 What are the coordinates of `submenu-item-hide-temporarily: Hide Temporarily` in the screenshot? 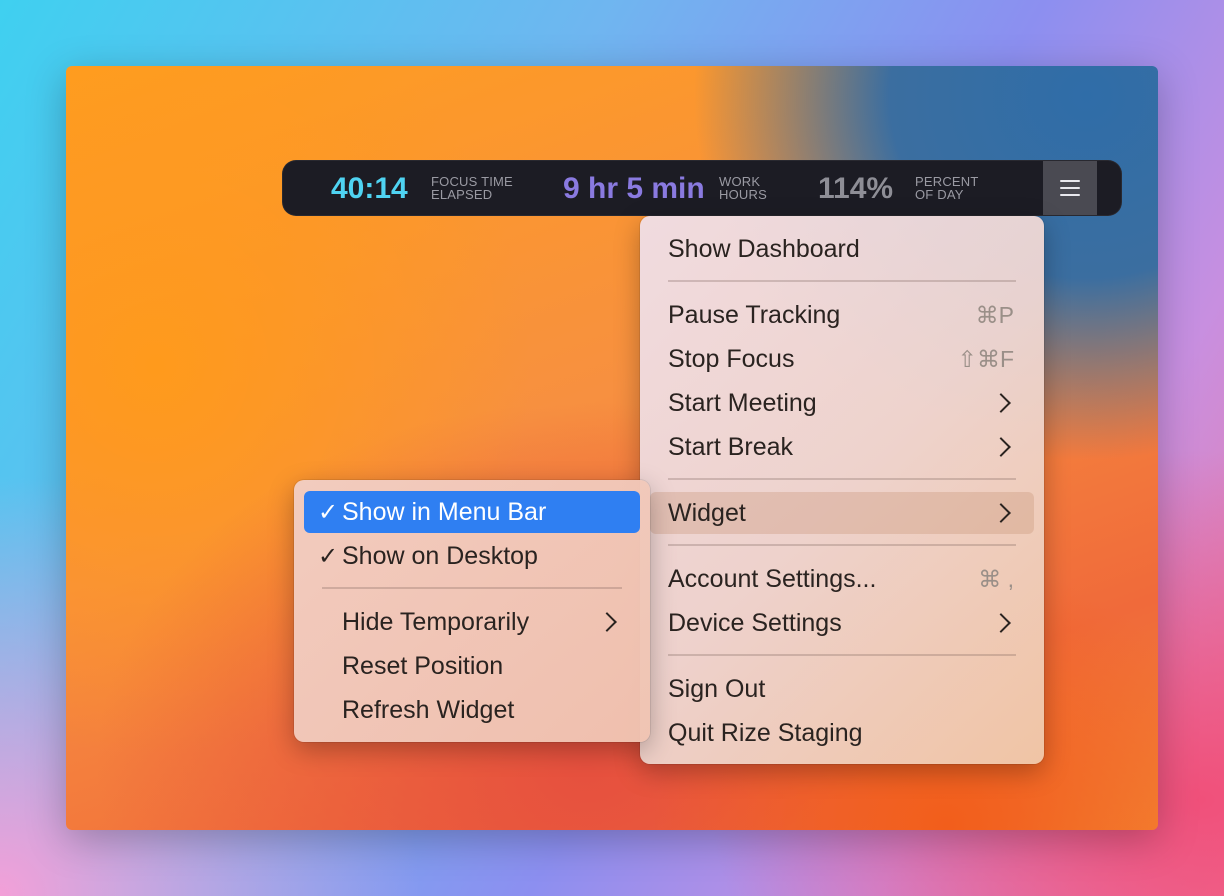 It's located at (472, 622).